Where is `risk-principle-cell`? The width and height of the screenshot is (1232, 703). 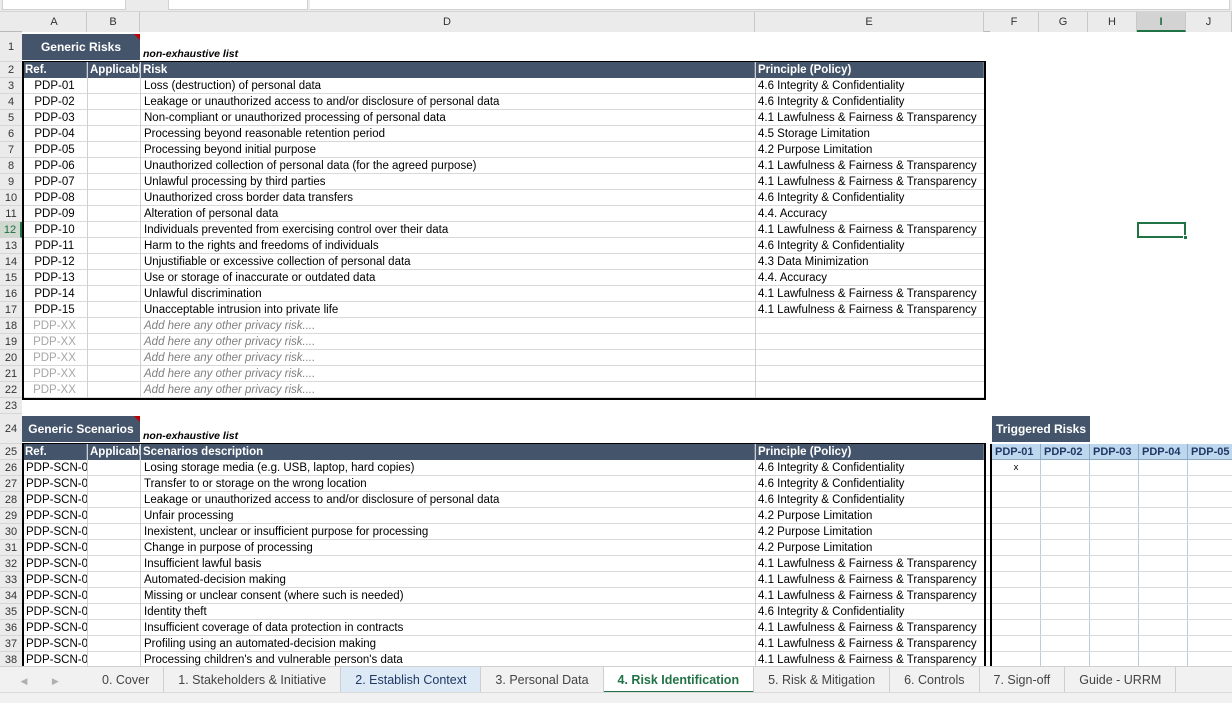 risk-principle-cell is located at coordinates (869, 358).